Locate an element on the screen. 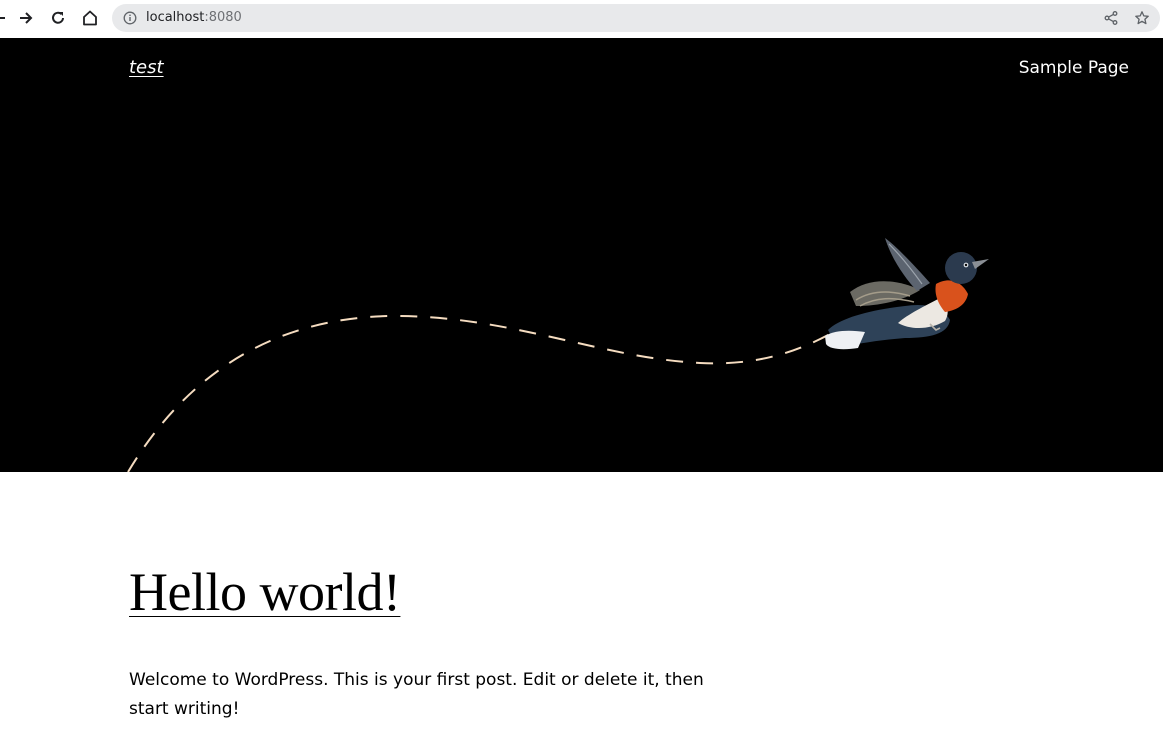 This screenshot has height=740, width=1163. url-port: :8080 is located at coordinates (223, 17).